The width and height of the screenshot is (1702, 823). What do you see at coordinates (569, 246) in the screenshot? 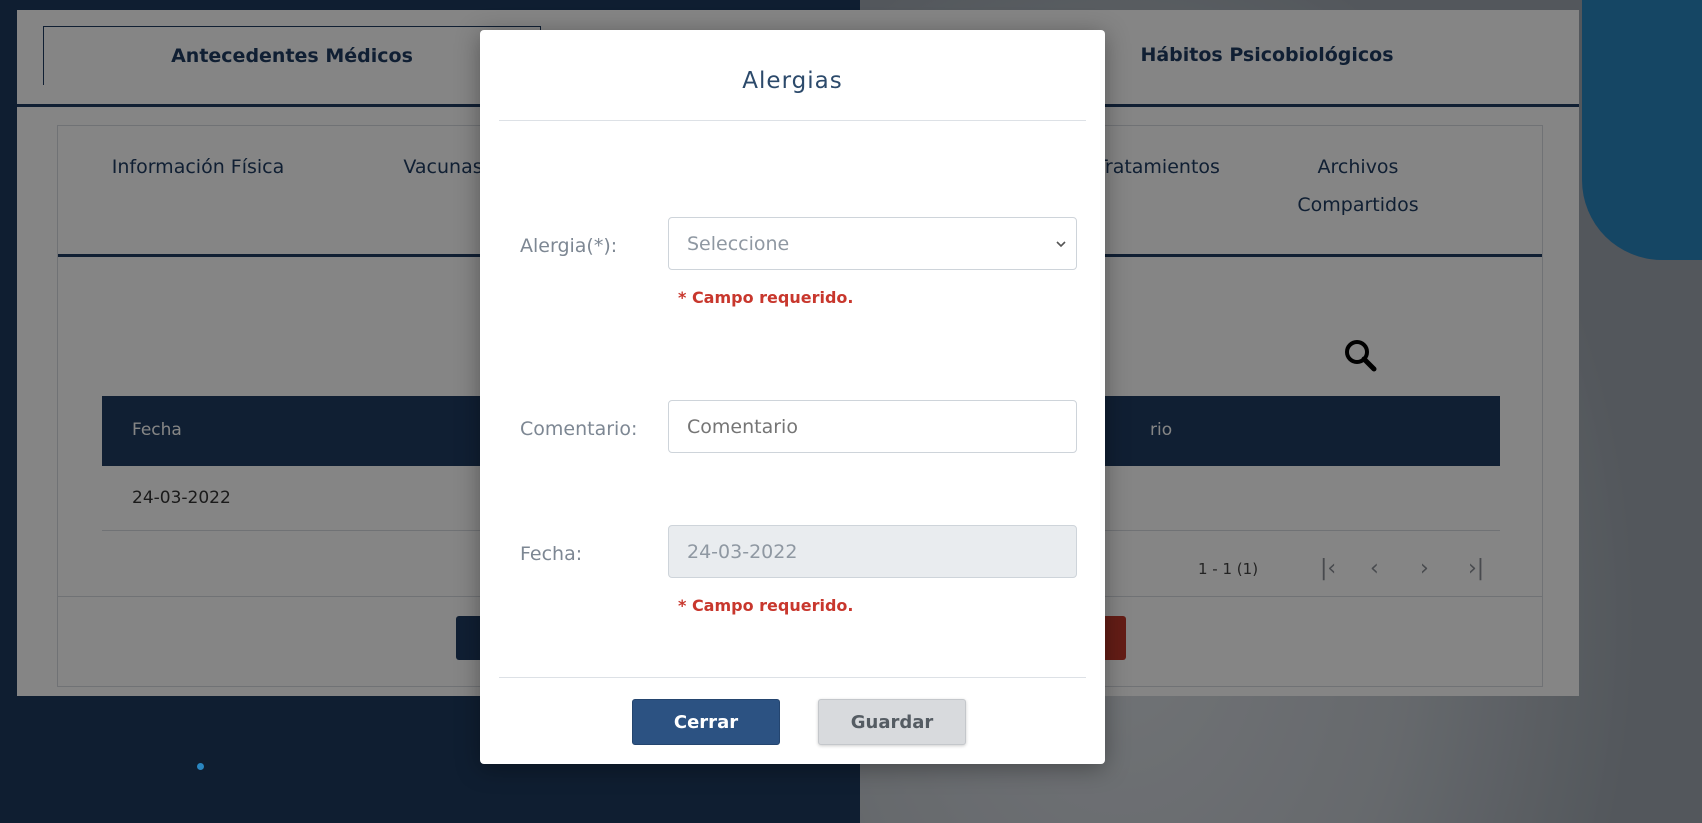
I see `alergia-label: Alergia(*):` at bounding box center [569, 246].